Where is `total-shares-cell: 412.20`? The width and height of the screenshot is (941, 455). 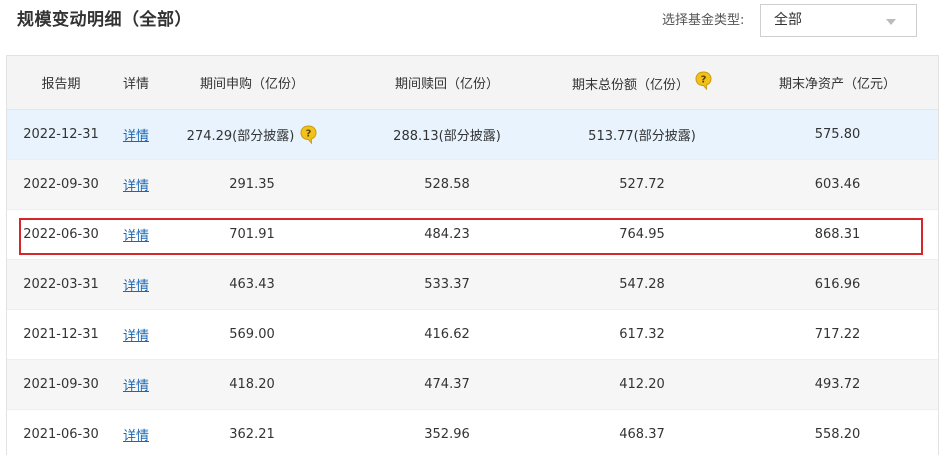 total-shares-cell: 412.20 is located at coordinates (642, 384).